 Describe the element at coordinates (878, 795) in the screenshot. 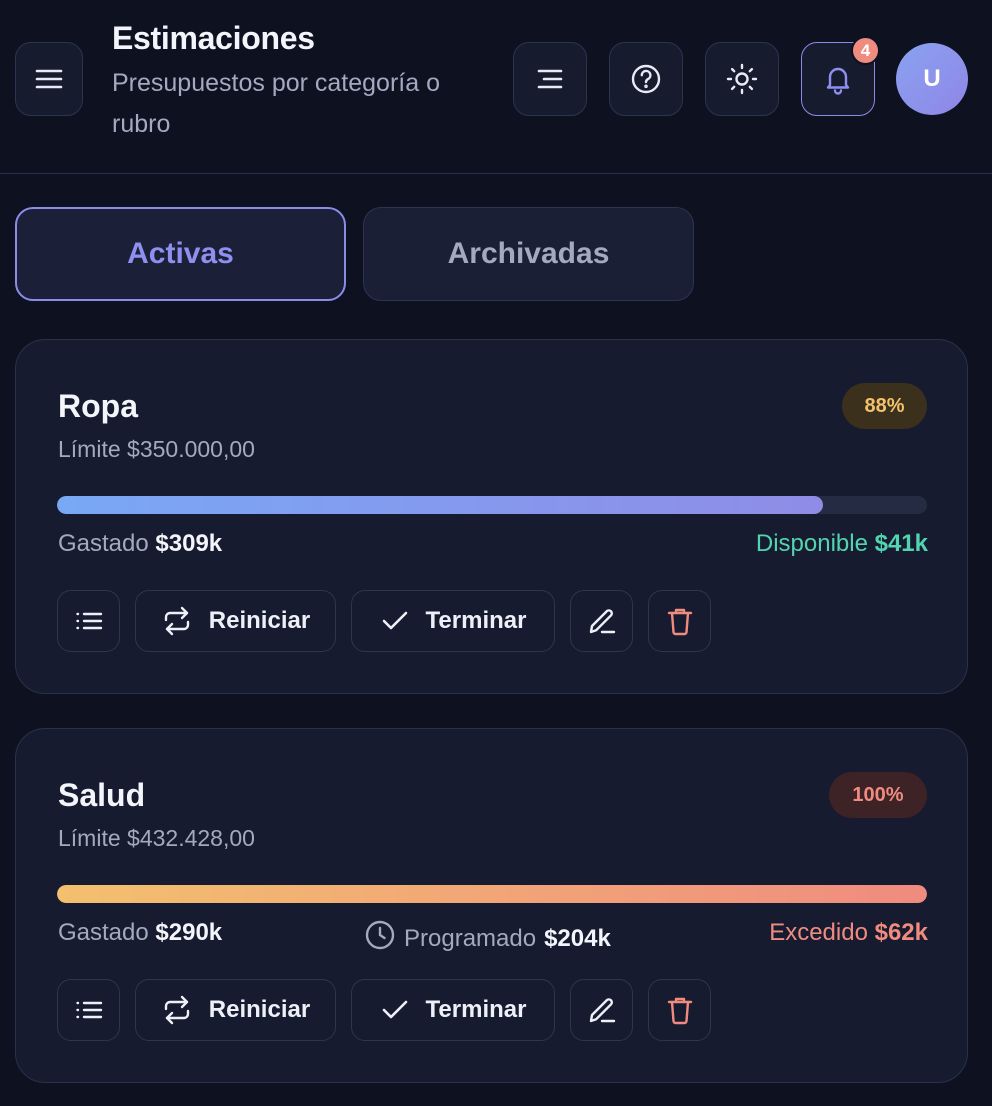

I see `percent-badge: 100%` at that location.